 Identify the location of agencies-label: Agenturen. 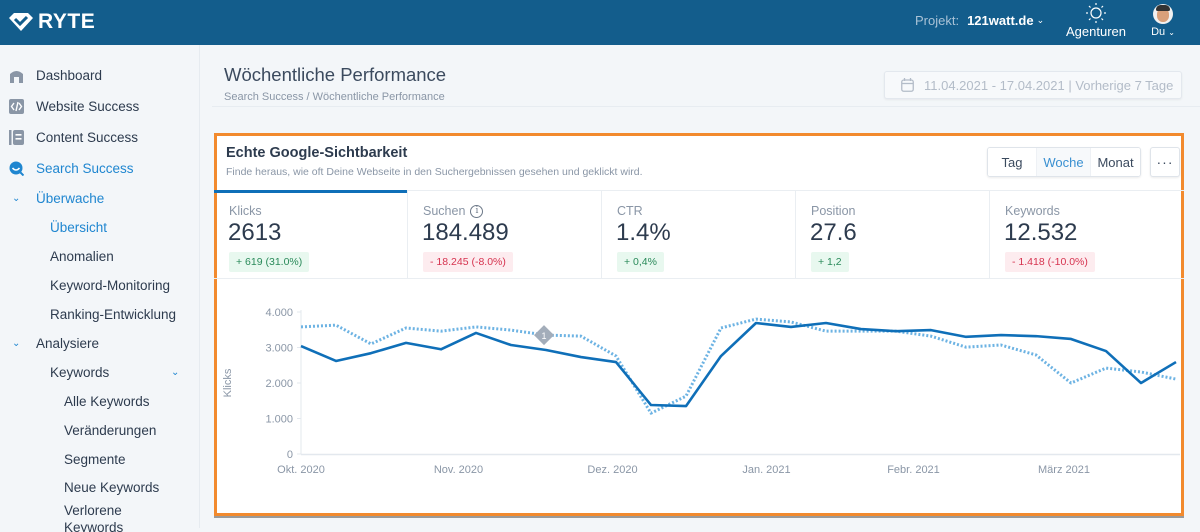
(1096, 31).